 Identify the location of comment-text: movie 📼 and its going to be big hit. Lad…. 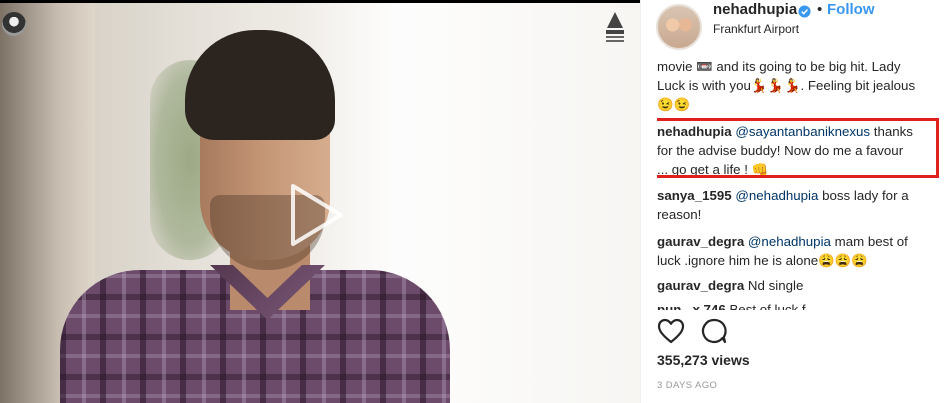
(779, 66).